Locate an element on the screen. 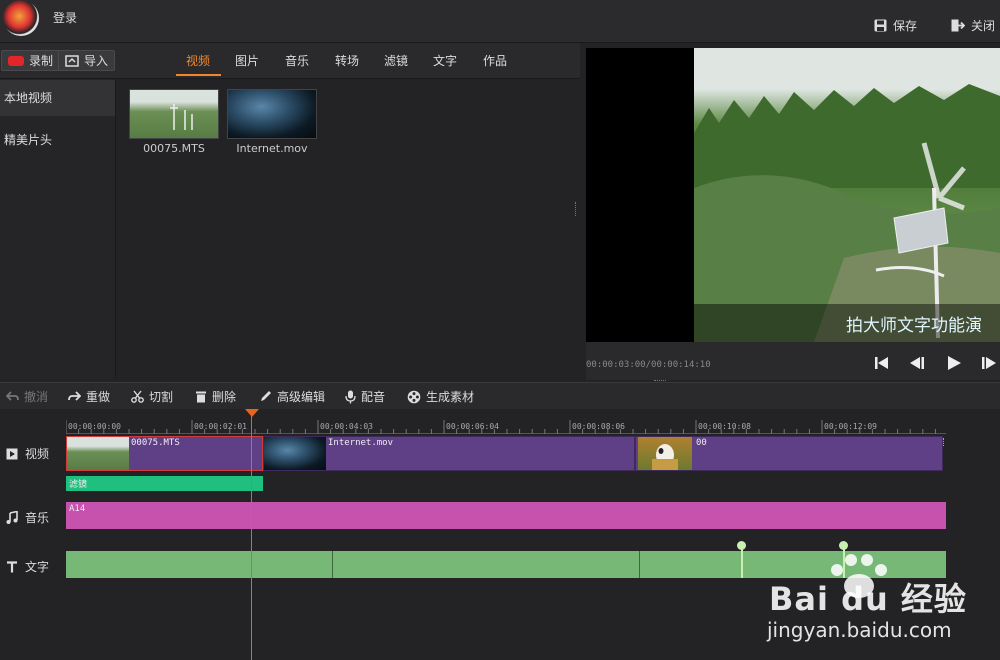 This screenshot has width=1000, height=660. text-t-icon is located at coordinates (12, 566).